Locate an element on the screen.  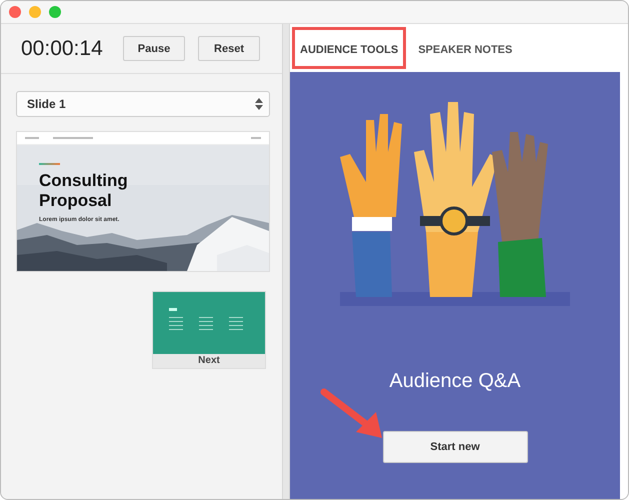
timer-button: Reset is located at coordinates (229, 48).